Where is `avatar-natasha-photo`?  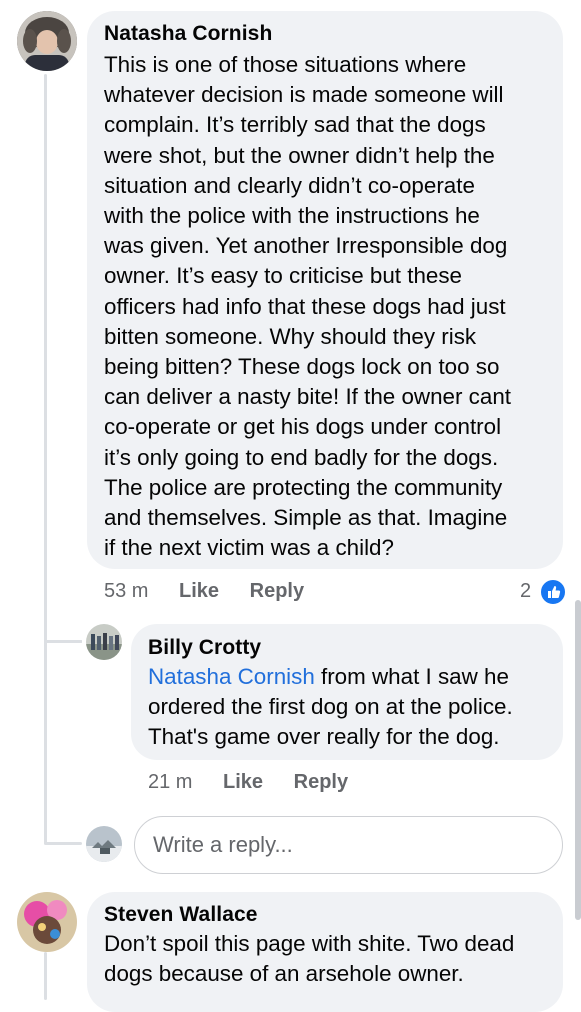 avatar-natasha-photo is located at coordinates (47, 41).